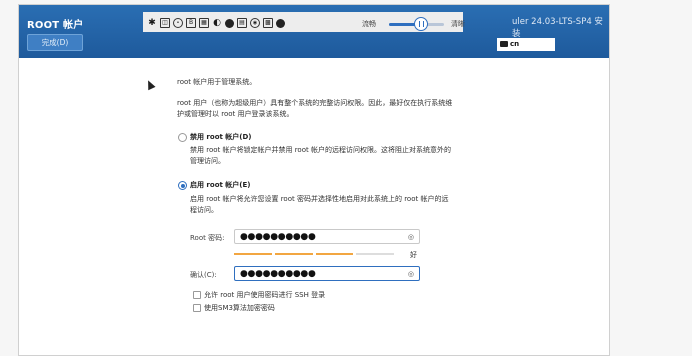 The image size is (692, 356). I want to click on product-title: uler 24.03-LTS-SP4 安装, so click(557, 28).